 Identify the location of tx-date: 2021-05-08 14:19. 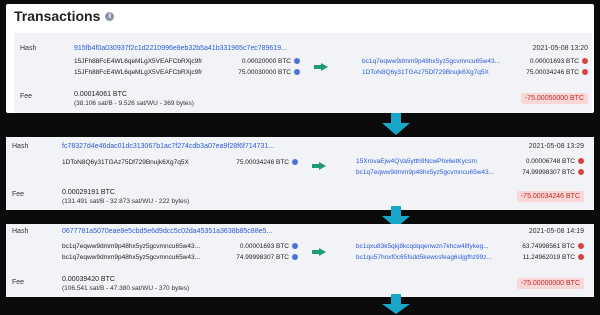
(556, 231).